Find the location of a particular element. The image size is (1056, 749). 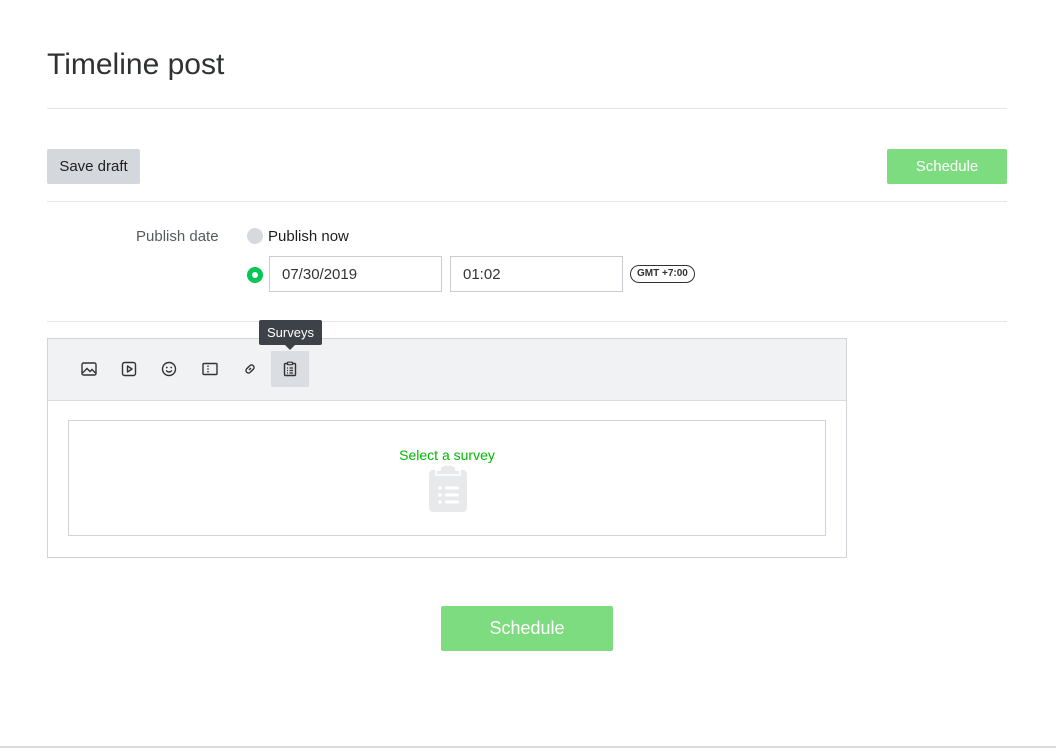

image-tool-button is located at coordinates (89, 369).